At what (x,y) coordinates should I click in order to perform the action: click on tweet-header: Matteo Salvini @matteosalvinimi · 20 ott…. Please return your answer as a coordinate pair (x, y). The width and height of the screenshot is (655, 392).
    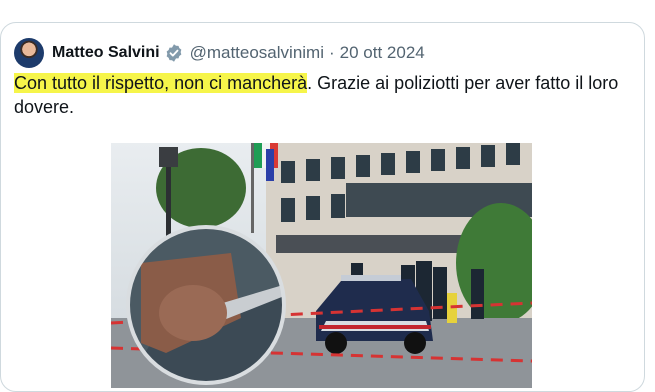
    Looking at the image, I should click on (219, 53).